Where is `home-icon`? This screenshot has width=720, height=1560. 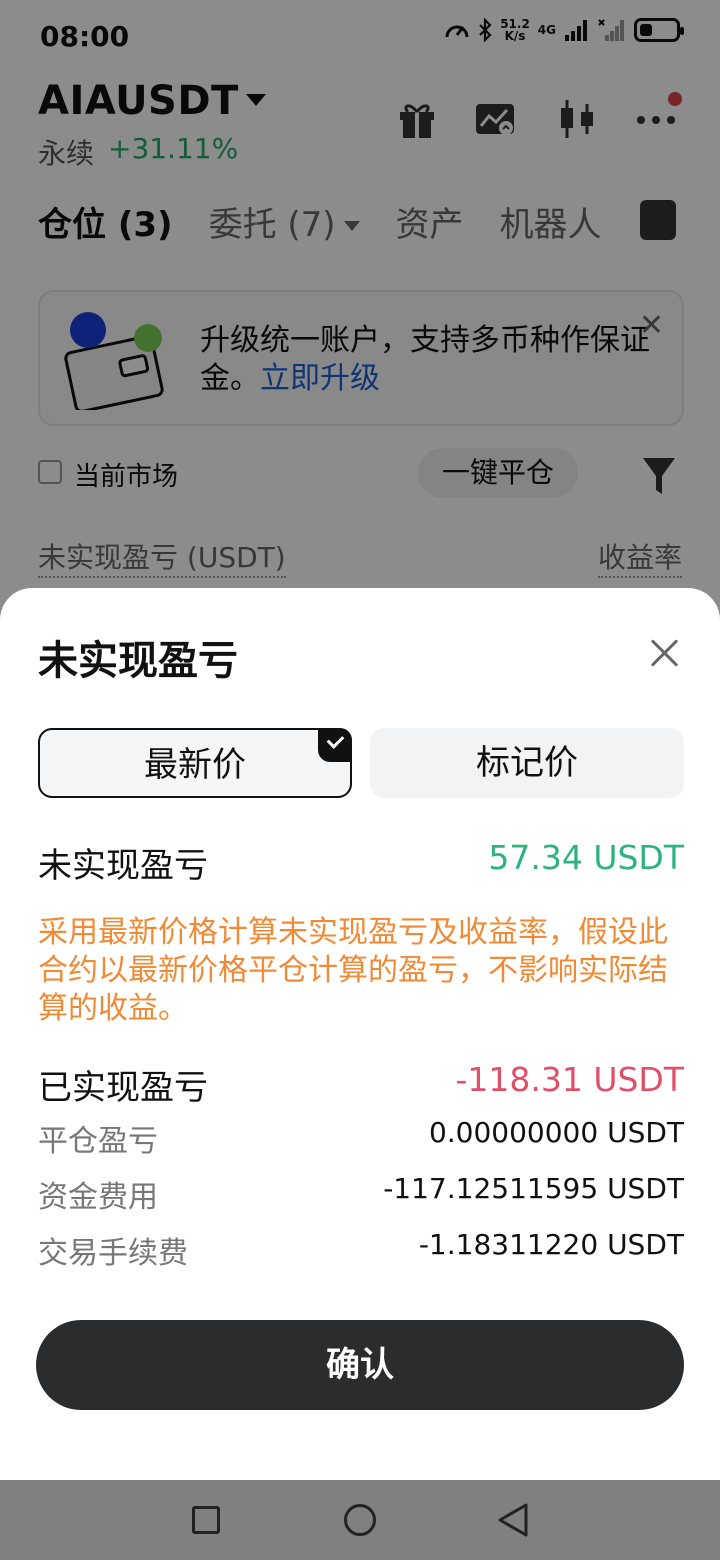
home-icon is located at coordinates (360, 1520).